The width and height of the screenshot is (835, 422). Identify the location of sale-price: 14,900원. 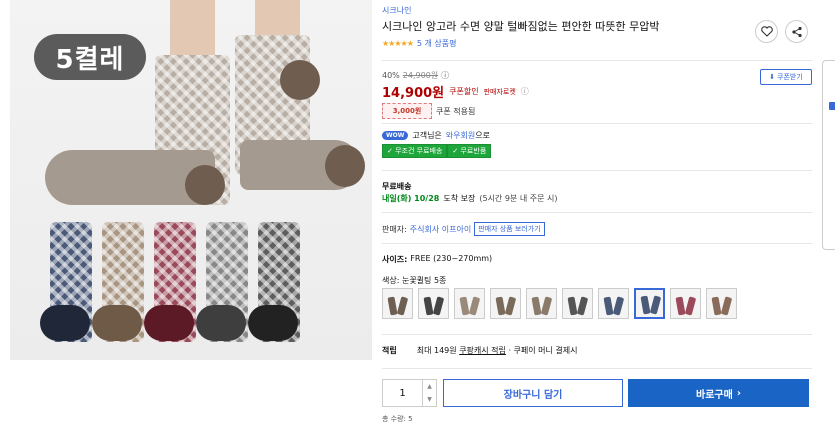
(413, 93).